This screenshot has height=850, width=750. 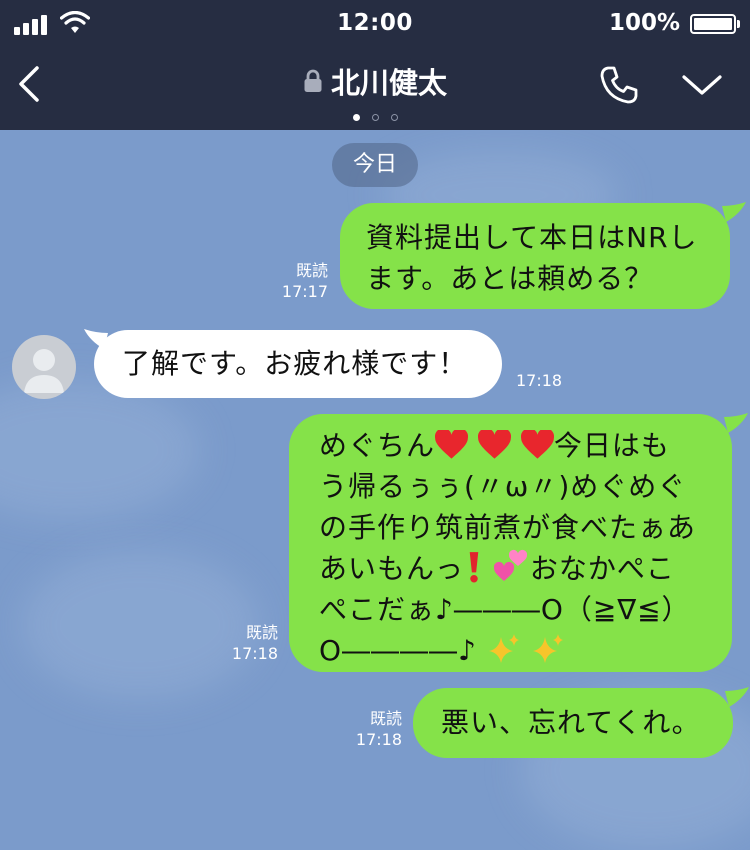 What do you see at coordinates (644, 23) in the screenshot?
I see `battery-percentage: 100%` at bounding box center [644, 23].